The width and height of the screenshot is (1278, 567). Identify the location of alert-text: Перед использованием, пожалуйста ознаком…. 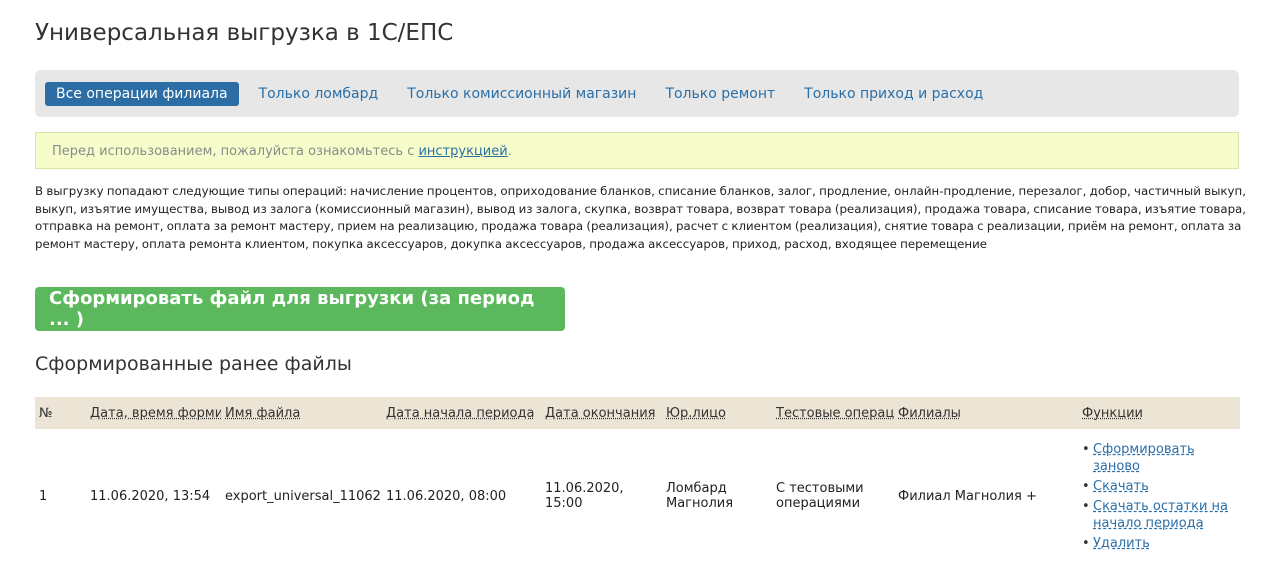
(235, 151).